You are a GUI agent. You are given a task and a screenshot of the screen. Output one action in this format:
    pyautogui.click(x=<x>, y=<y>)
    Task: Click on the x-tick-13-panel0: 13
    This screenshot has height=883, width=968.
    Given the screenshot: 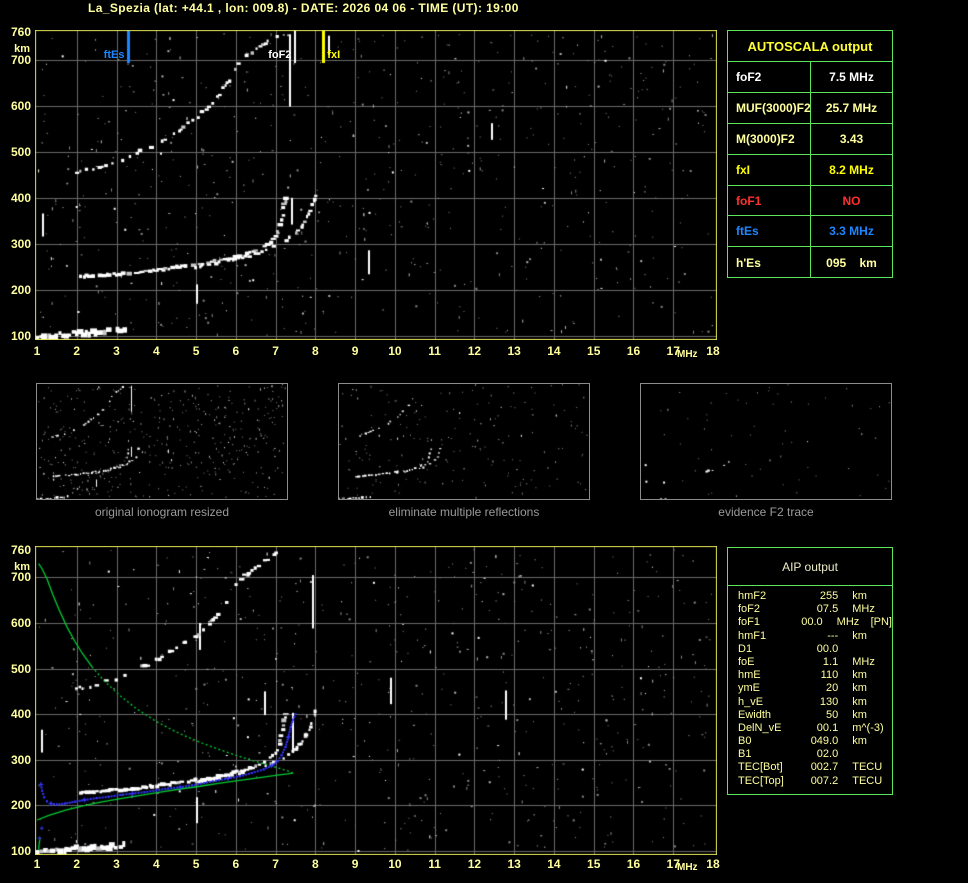 What is the action you would take?
    pyautogui.click(x=514, y=351)
    